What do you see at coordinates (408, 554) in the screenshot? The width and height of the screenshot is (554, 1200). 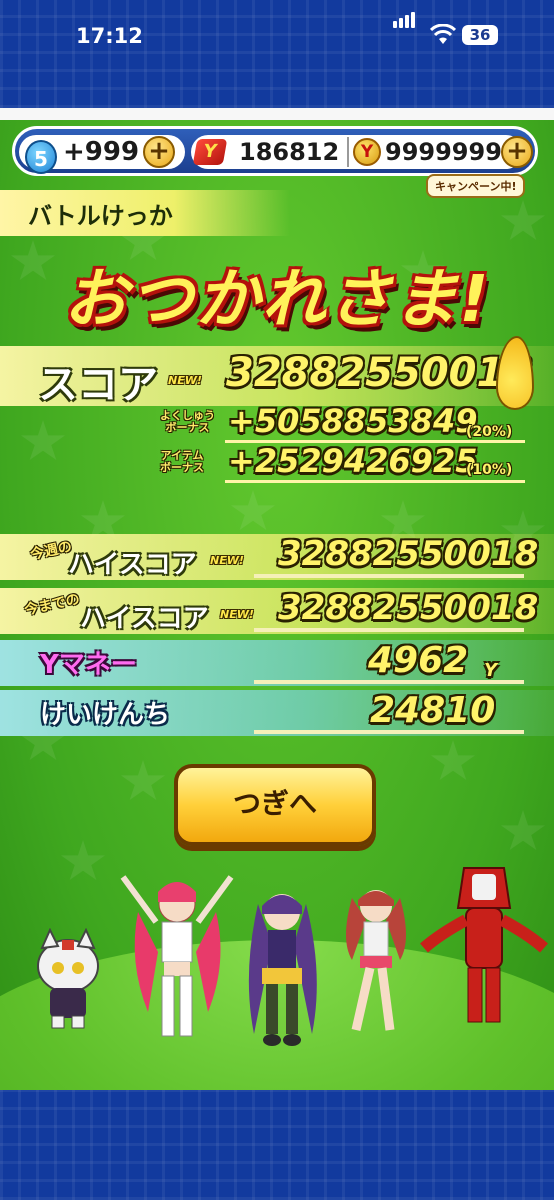 I see `weekly-high-value: 32882550018` at bounding box center [408, 554].